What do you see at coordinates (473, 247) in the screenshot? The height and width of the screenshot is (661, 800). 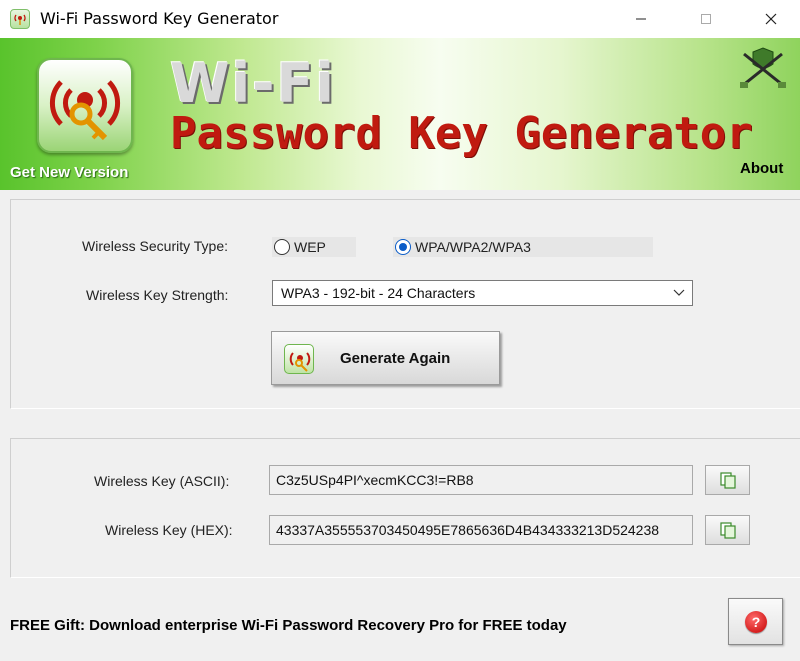 I see `radio-wpa-label: WPA/WPA2/WPA3` at bounding box center [473, 247].